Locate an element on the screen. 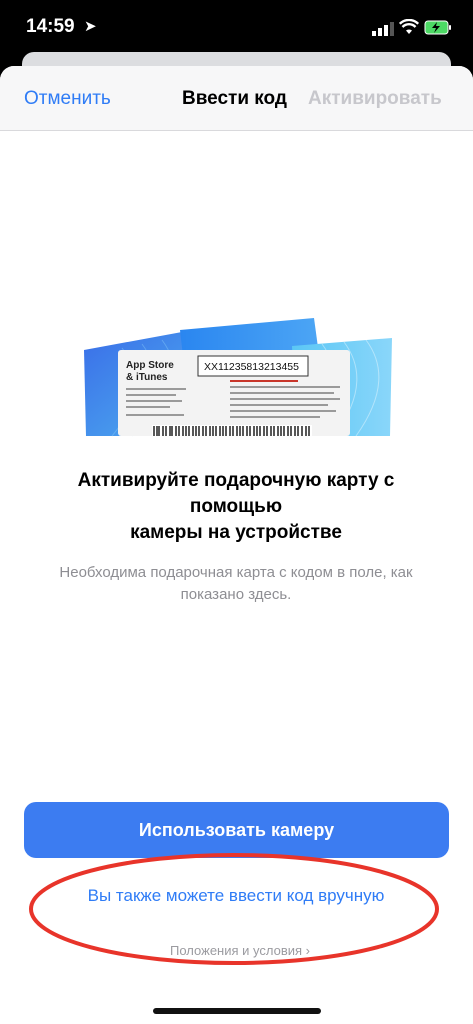 The width and height of the screenshot is (473, 1024). card-brand-line1: App Store is located at coordinates (150, 365).